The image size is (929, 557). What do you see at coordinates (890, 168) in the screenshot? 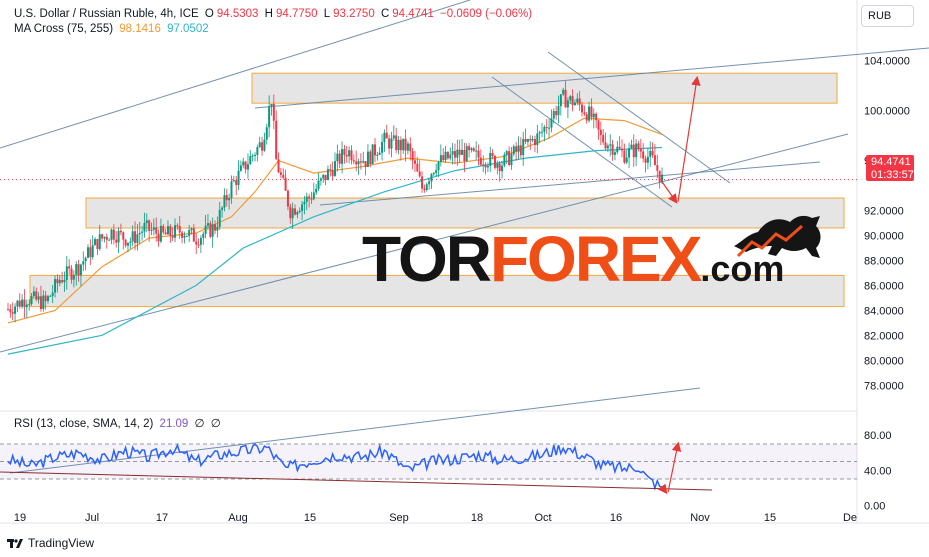
I see `last-price-badge: 94.4741 01:33:57` at bounding box center [890, 168].